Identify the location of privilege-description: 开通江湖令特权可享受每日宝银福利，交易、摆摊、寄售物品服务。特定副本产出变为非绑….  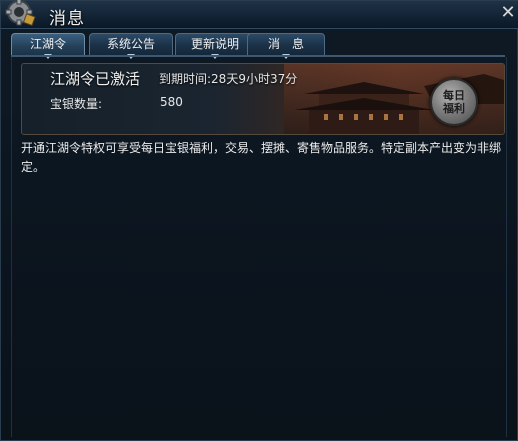
(261, 157).